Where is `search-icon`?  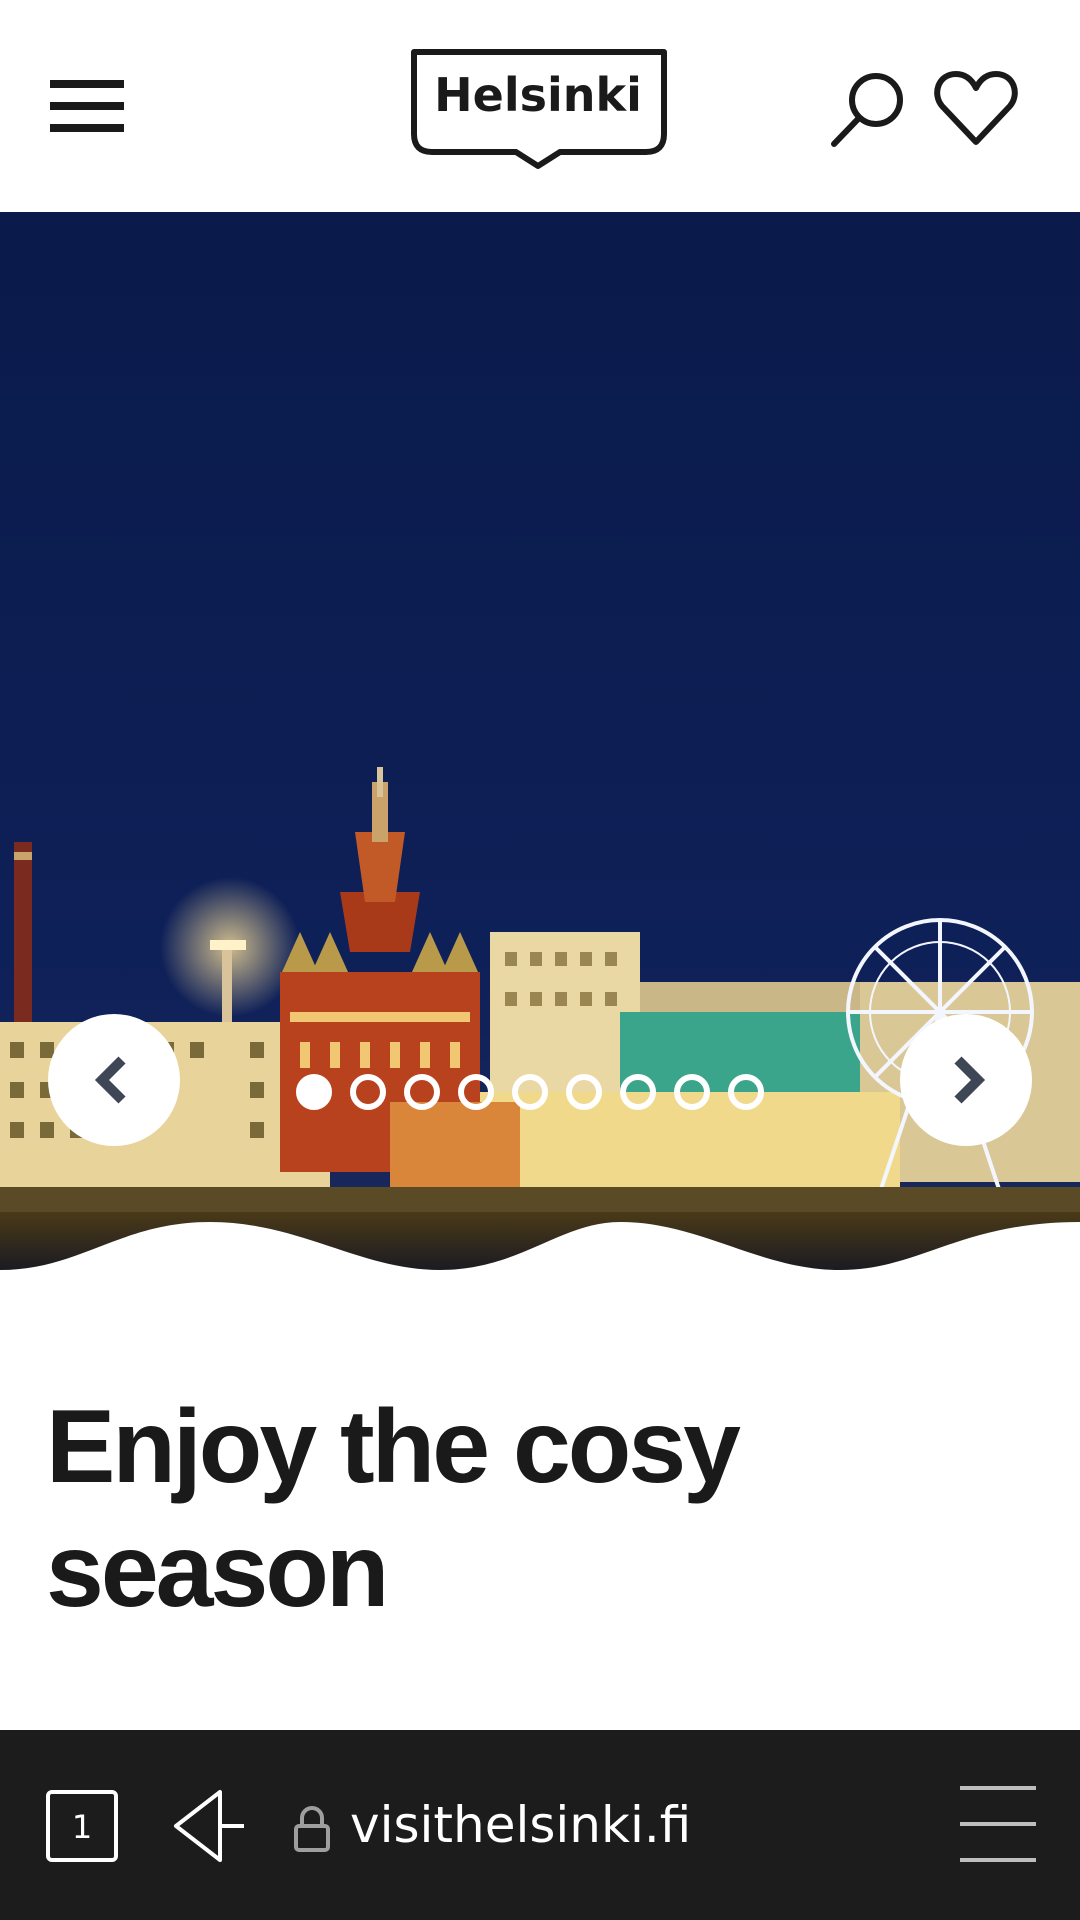 search-icon is located at coordinates (868, 110).